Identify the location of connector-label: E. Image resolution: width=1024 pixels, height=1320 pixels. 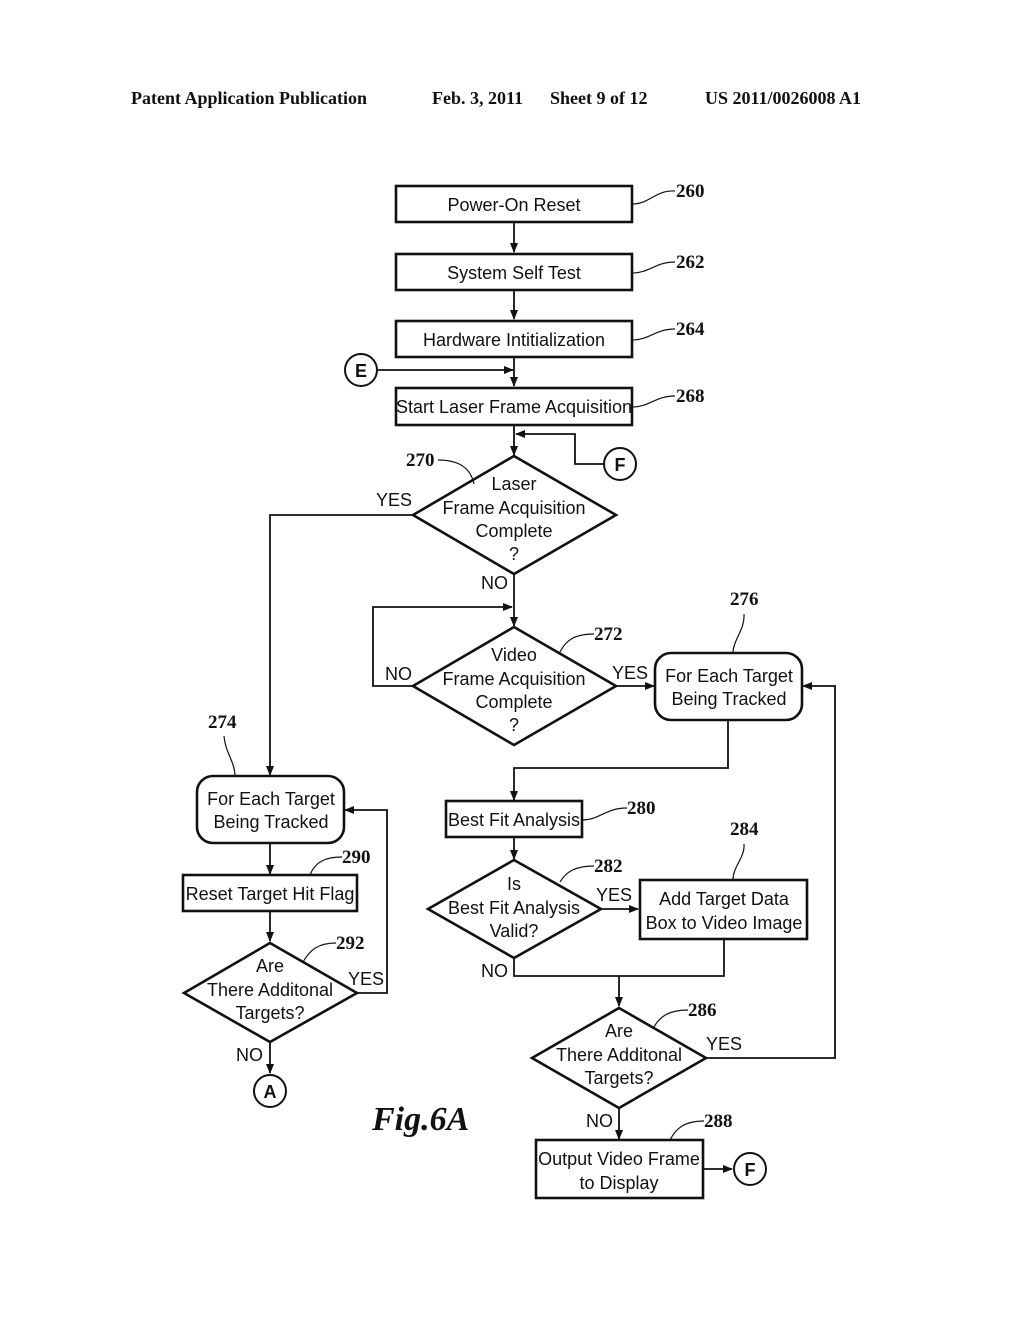
(361, 371).